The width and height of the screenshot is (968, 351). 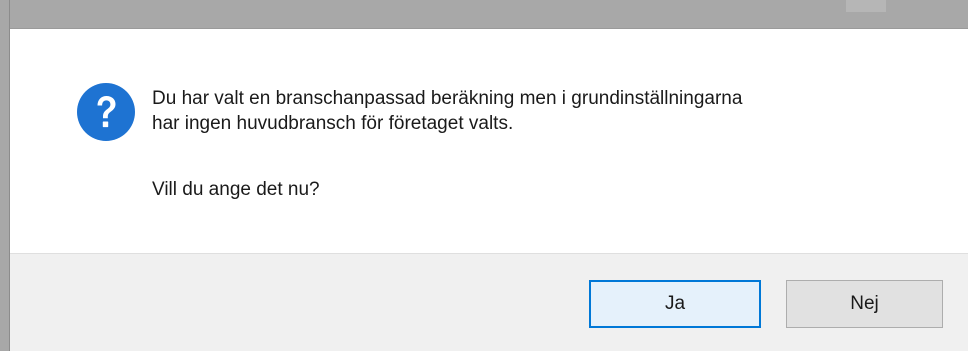 What do you see at coordinates (489, 14) in the screenshot?
I see `parent-window-titlebar` at bounding box center [489, 14].